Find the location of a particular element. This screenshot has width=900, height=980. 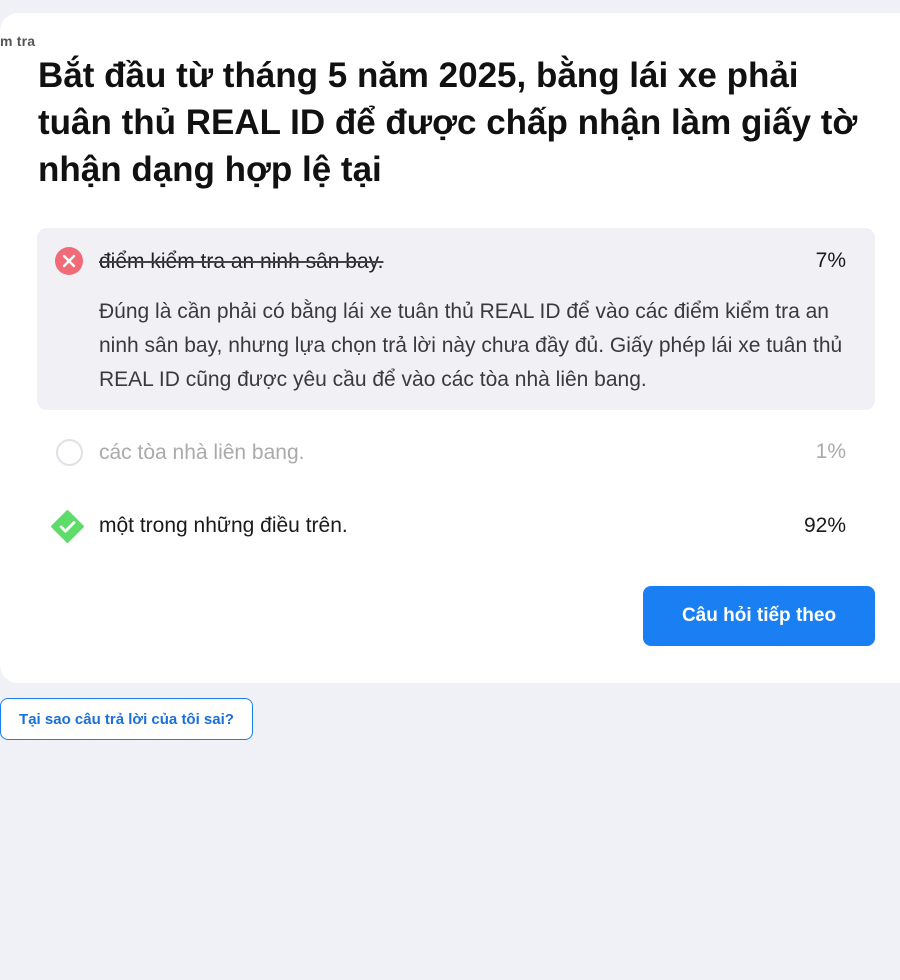

answer-label-1: điểm kiểm tra an ninh sân bay. is located at coordinates (241, 261).